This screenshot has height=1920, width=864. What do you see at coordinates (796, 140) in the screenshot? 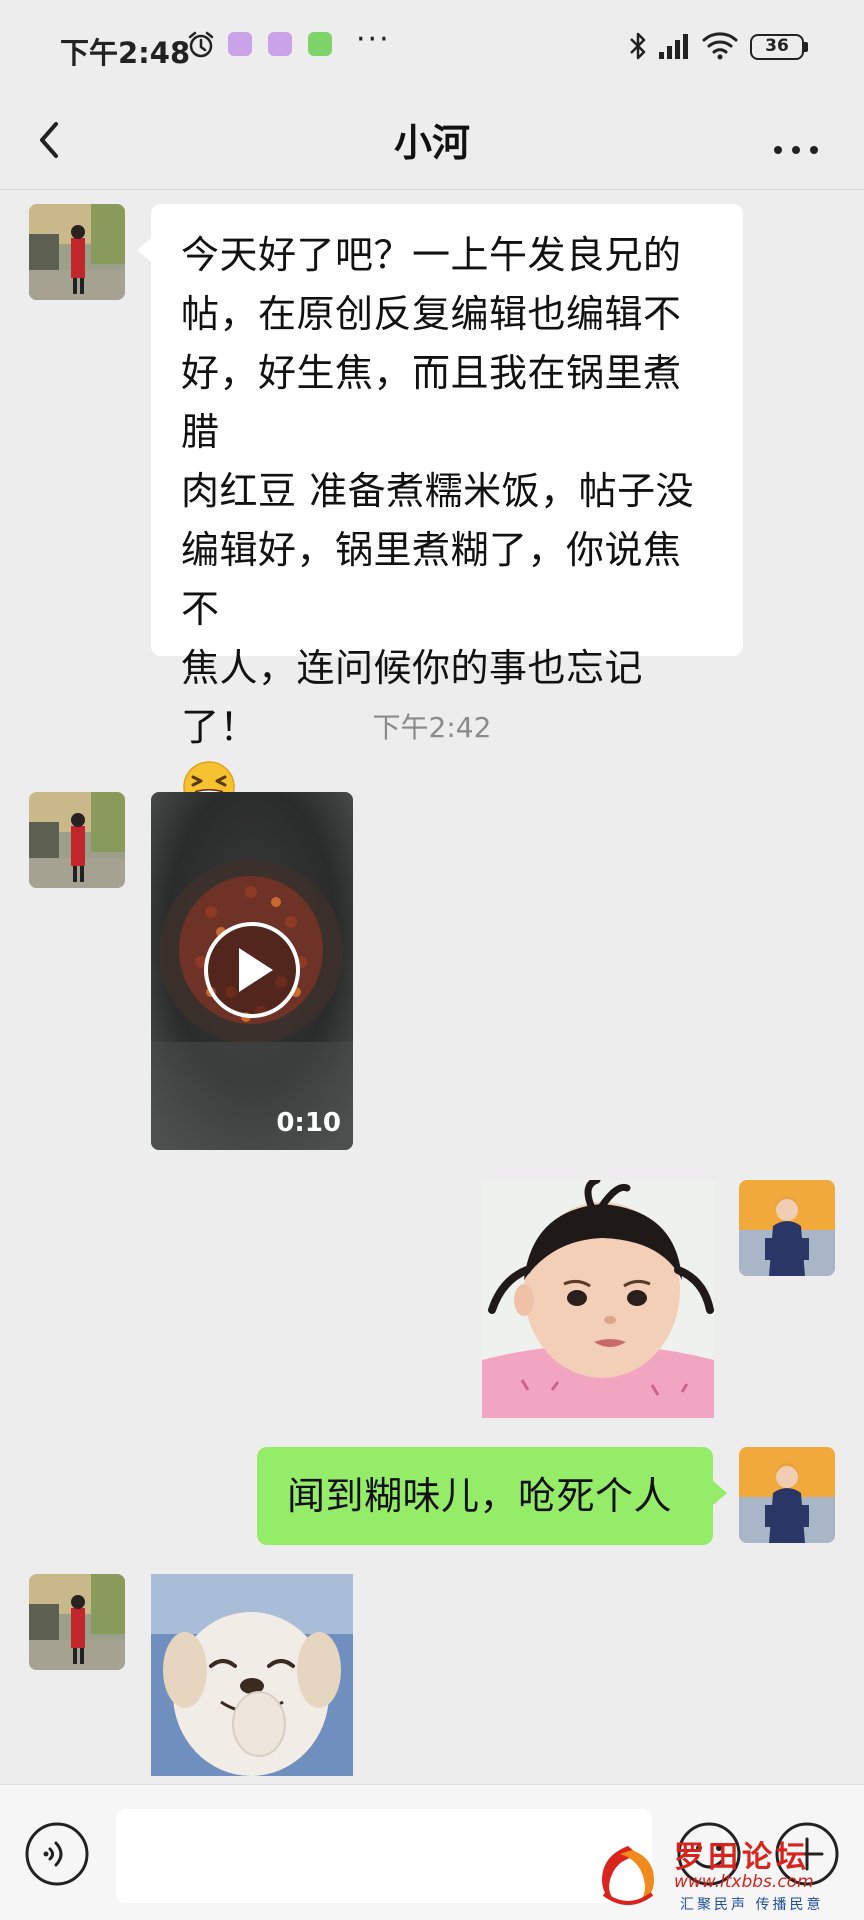
I see `more-options-button` at bounding box center [796, 140].